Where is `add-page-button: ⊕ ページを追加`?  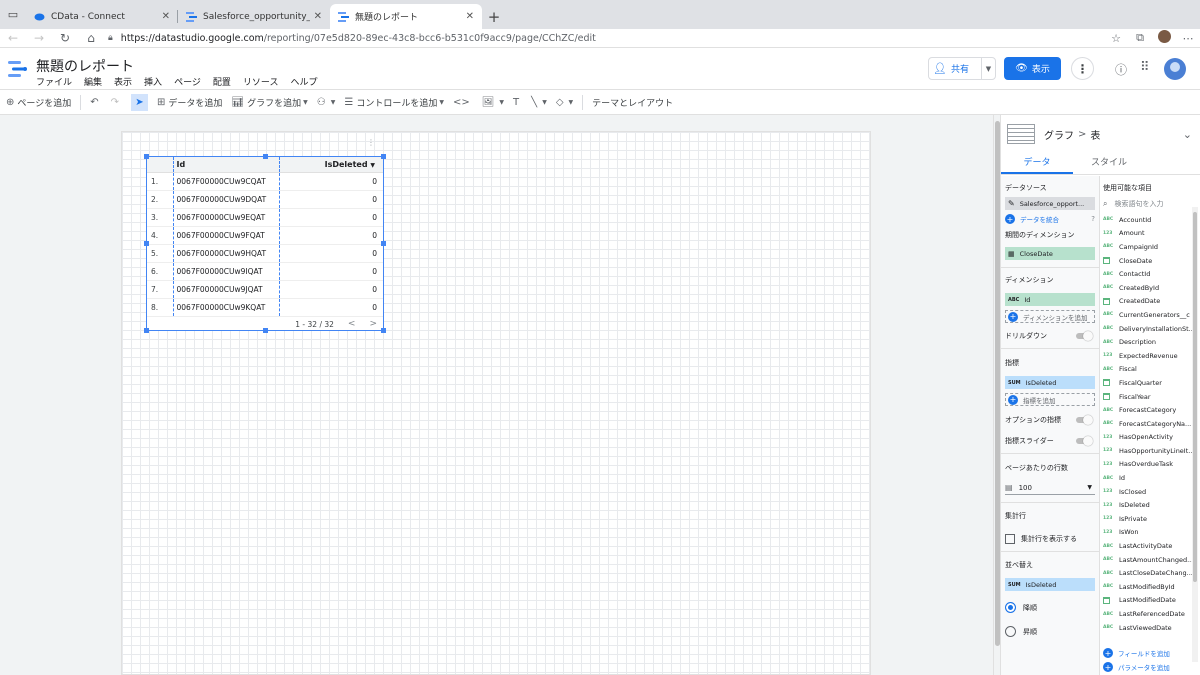 add-page-button: ⊕ ページを追加 is located at coordinates (38, 102).